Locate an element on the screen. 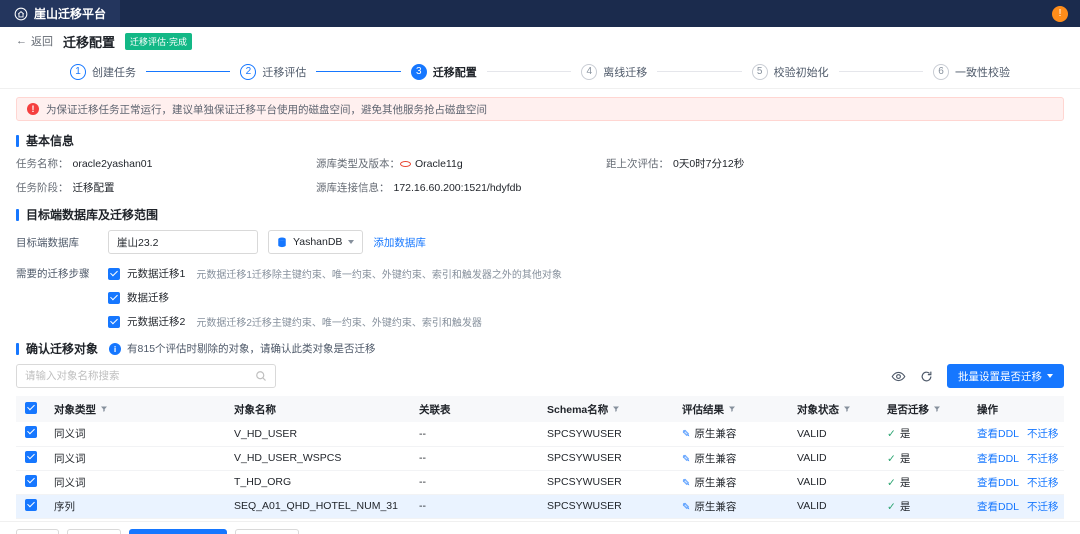  app-title: 崖山迁移平台 is located at coordinates (70, 14).